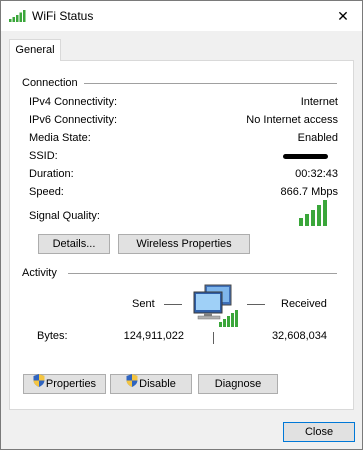 The width and height of the screenshot is (363, 450). I want to click on disable-button-label: Disable, so click(157, 384).